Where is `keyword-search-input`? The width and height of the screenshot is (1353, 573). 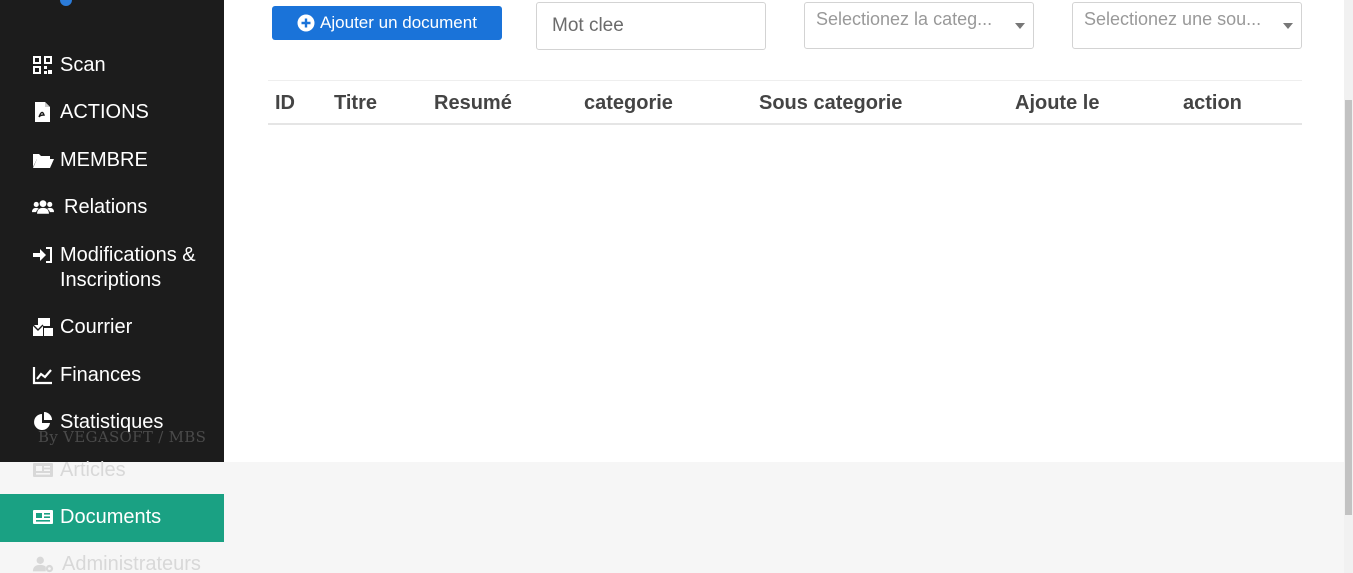 keyword-search-input is located at coordinates (651, 26).